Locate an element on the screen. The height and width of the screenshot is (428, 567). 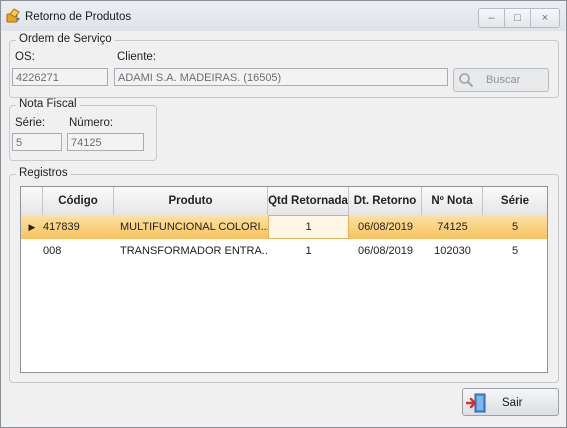
exit-door-icon is located at coordinates (476, 404).